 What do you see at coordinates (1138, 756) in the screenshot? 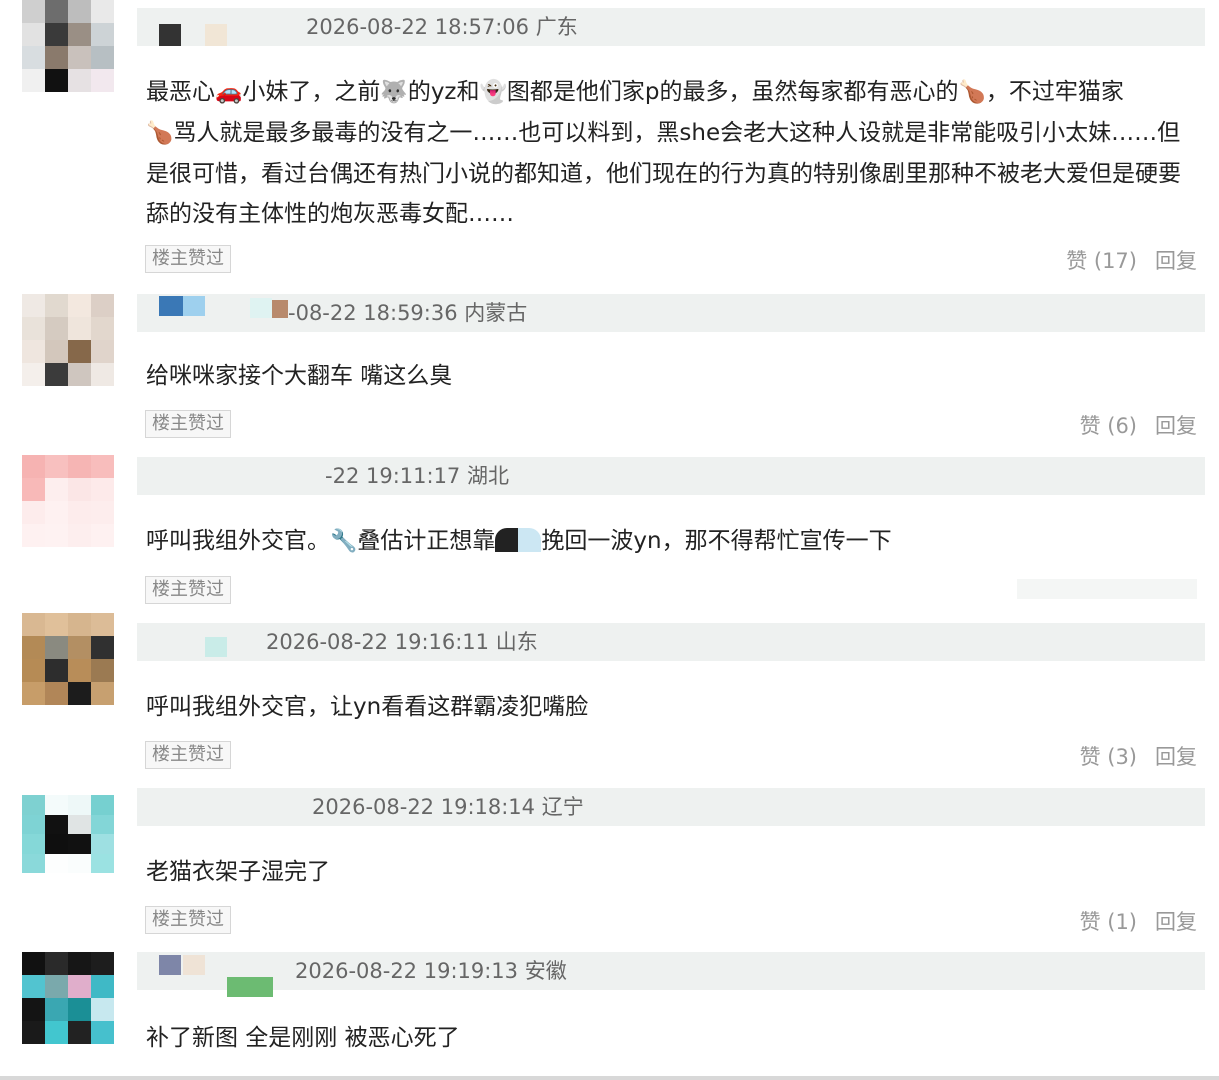
I see `comment-actions: 赞 (3) 回复` at bounding box center [1138, 756].